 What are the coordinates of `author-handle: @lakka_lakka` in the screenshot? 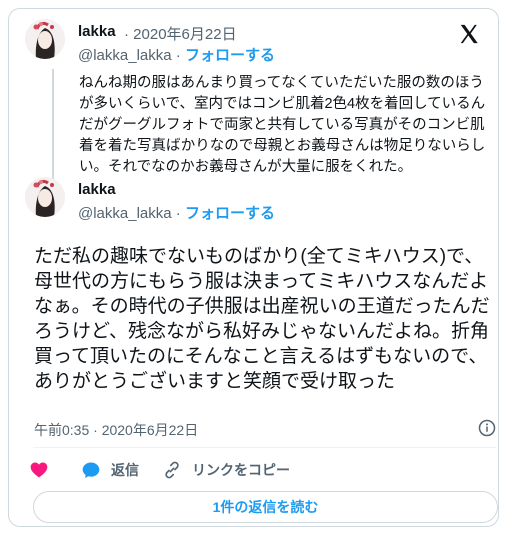 It's located at (125, 213).